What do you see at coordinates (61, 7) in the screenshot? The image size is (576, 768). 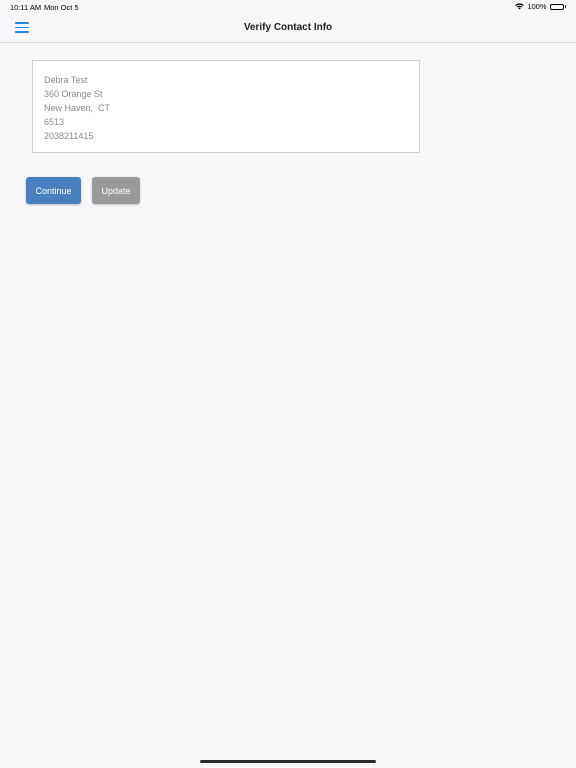 I see `status-date: Mon Oct 5` at bounding box center [61, 7].